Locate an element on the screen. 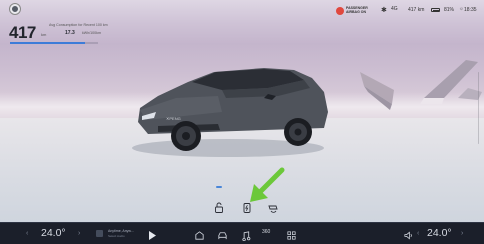 The width and height of the screenshot is (484, 244). range-value: 417 is located at coordinates (22, 32).